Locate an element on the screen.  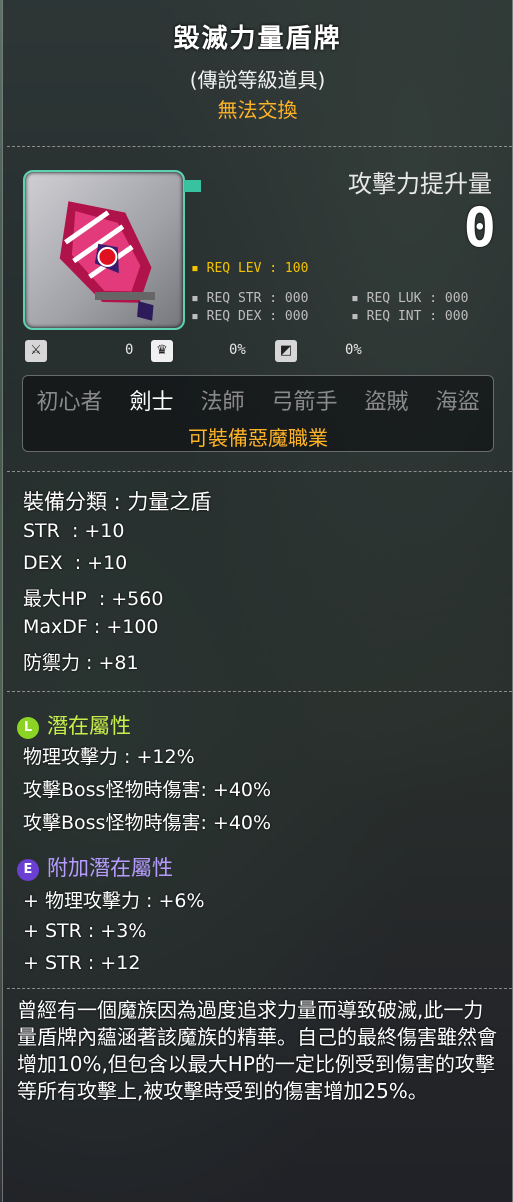
stat-max-df: MaxDF : +100 is located at coordinates (91, 627).